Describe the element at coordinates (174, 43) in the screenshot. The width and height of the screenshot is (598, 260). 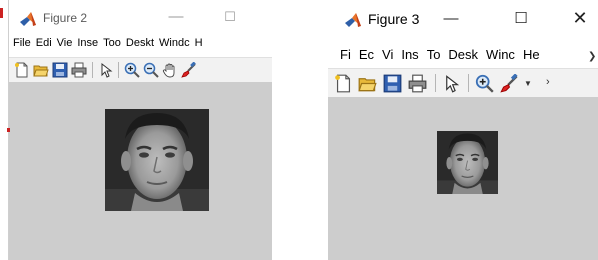
I see `menu-window: Windc` at that location.